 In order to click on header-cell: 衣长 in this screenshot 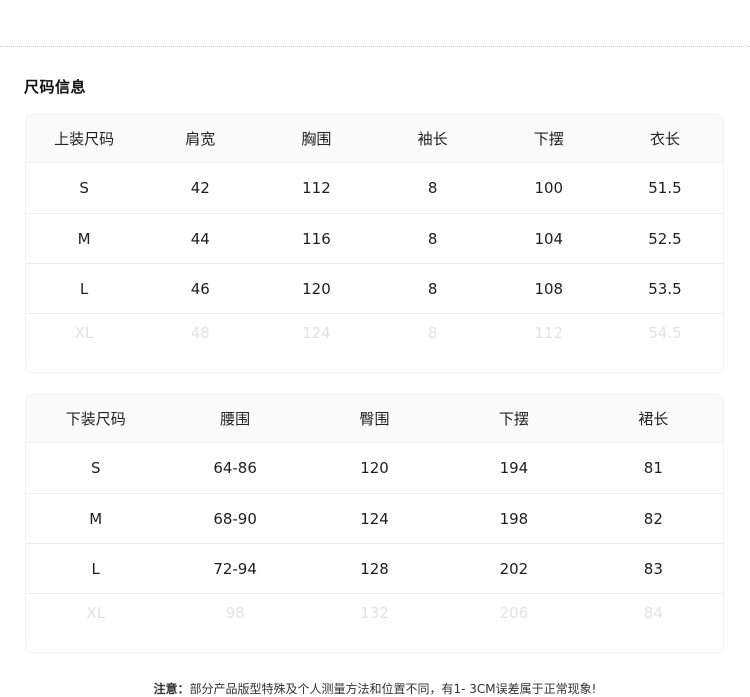, I will do `click(664, 139)`.